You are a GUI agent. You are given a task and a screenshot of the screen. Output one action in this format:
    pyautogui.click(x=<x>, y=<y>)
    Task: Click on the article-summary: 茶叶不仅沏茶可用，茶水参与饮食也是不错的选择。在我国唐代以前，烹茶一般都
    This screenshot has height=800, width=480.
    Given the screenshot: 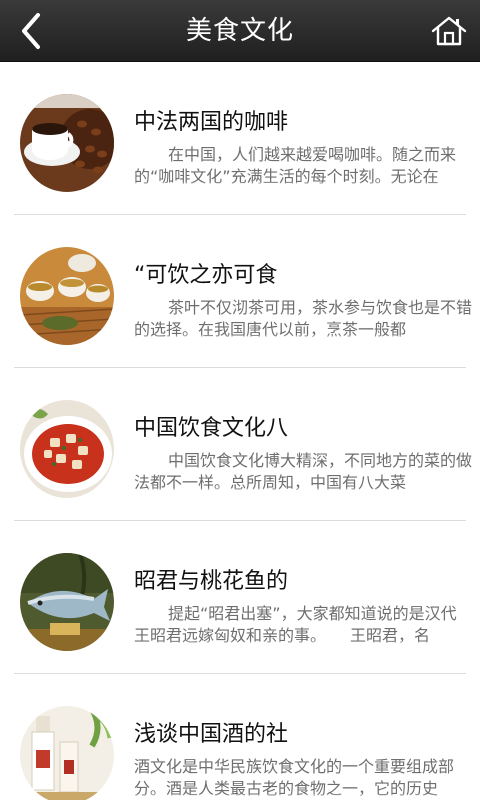 What is the action you would take?
    pyautogui.click(x=303, y=325)
    